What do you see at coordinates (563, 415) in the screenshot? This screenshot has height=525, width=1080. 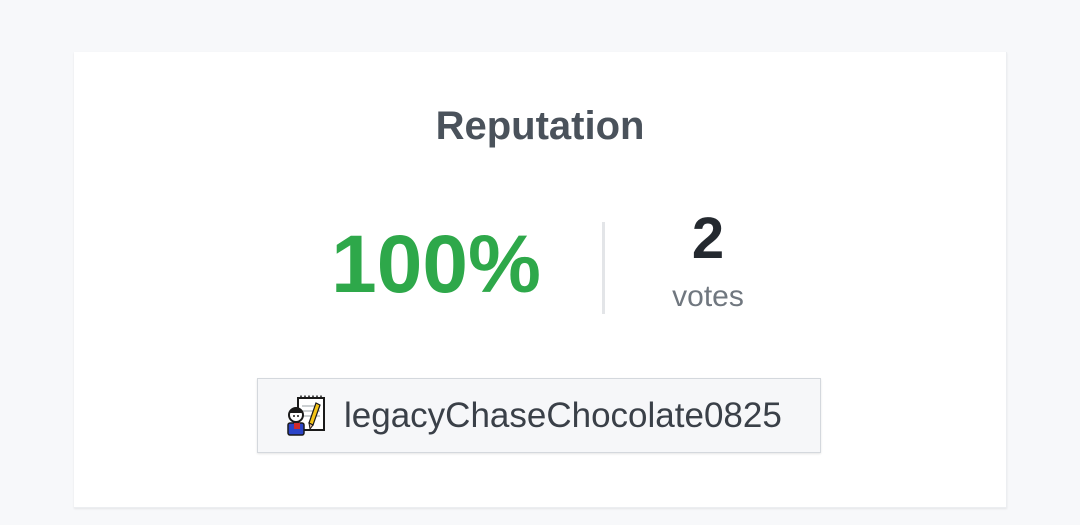 I see `username: legacyChaseChocolate0825` at bounding box center [563, 415].